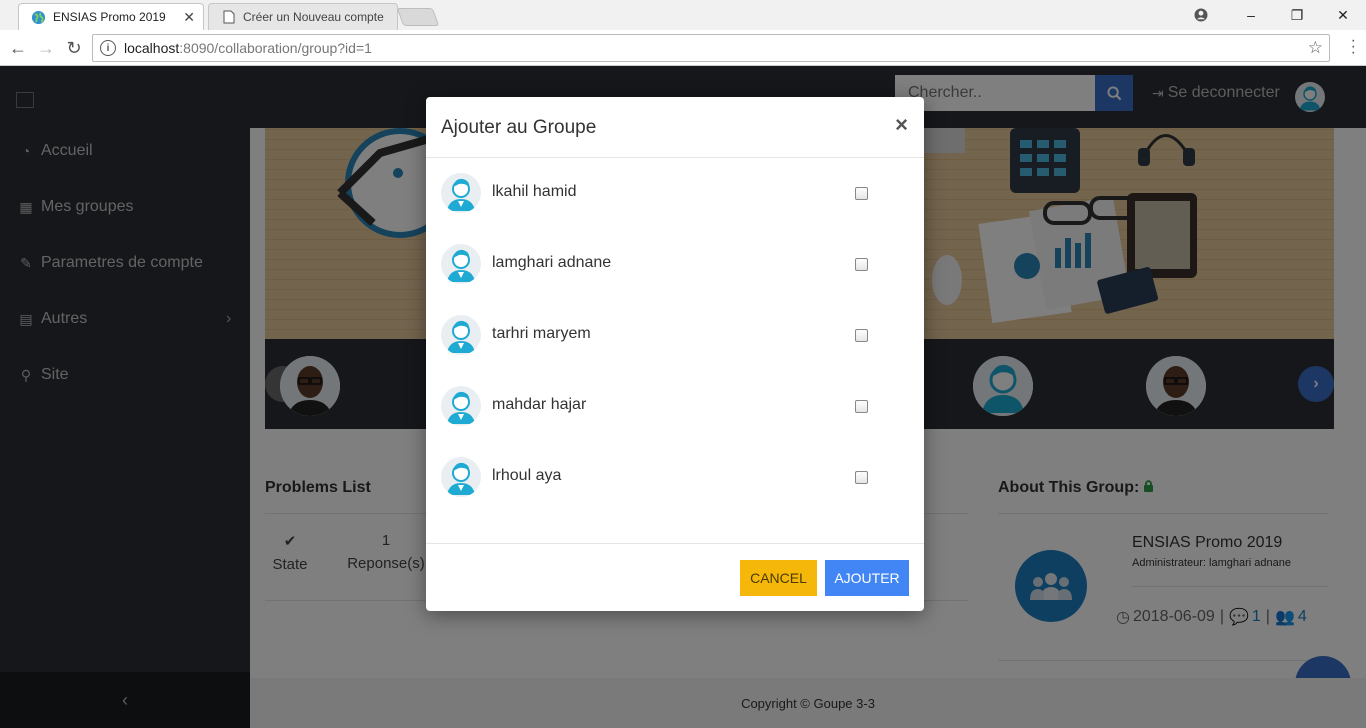  I want to click on globe-icon, so click(38, 17).